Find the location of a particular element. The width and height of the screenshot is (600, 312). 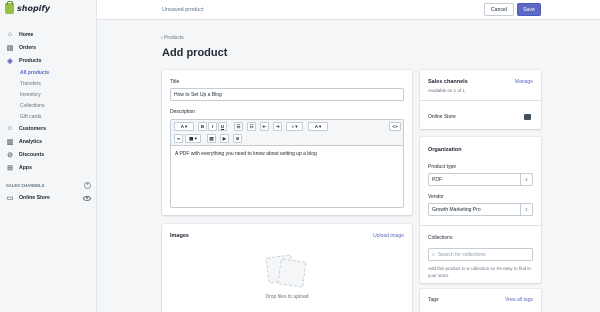

sidebar-item-label: Products is located at coordinates (30, 60).